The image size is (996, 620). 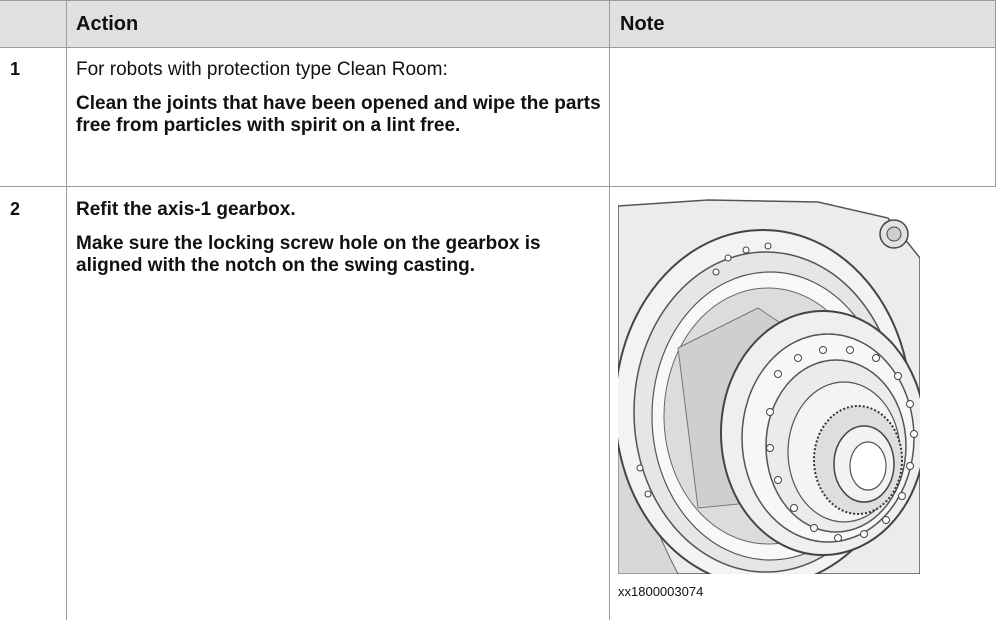 I want to click on step-number: 1, so click(x=15, y=69).